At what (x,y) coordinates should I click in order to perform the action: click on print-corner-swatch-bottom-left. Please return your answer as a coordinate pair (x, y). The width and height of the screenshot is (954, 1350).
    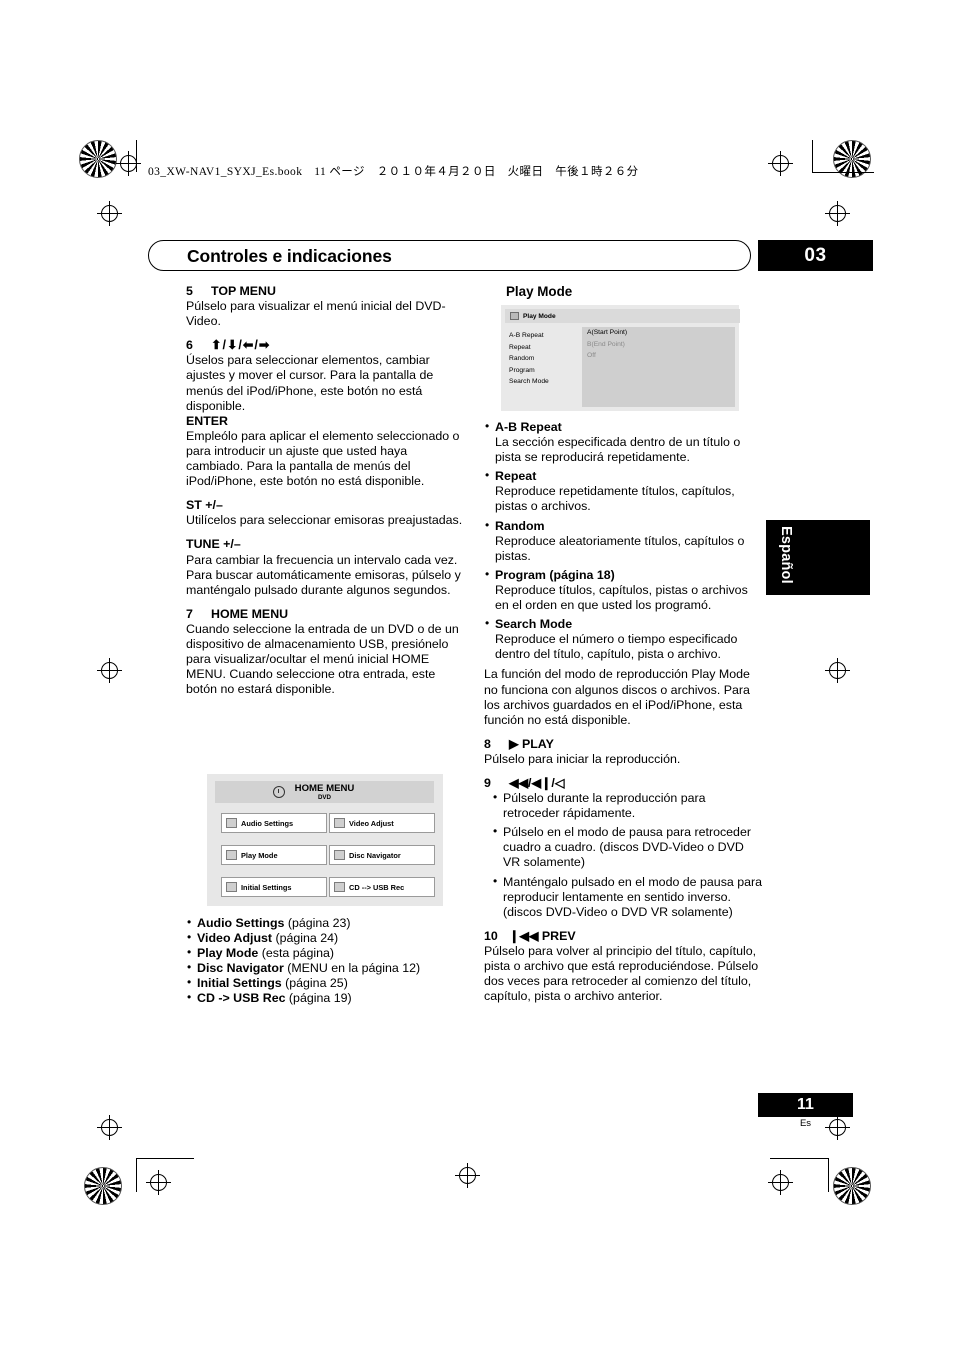
    Looking at the image, I should click on (103, 1186).